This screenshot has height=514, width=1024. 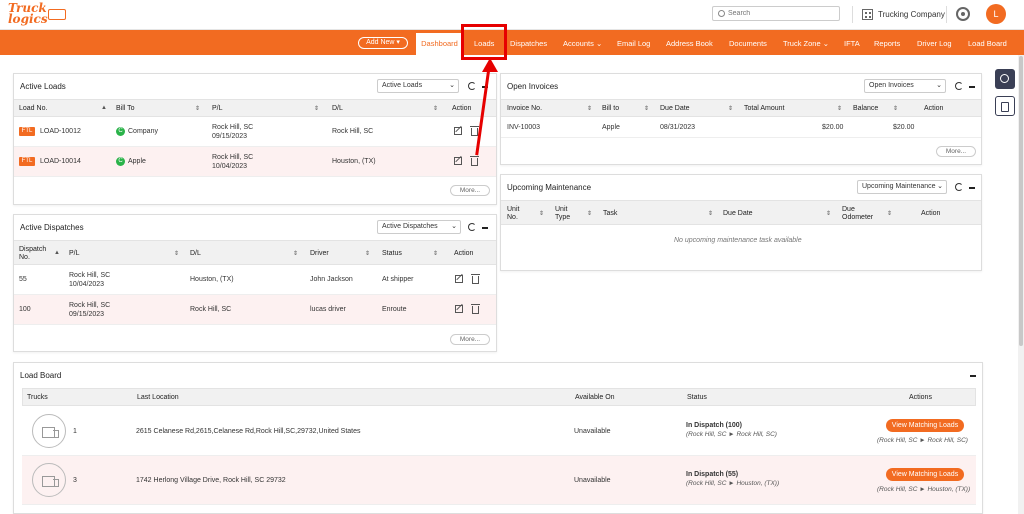 I want to click on nav-ifta: IFTA, so click(x=852, y=42).